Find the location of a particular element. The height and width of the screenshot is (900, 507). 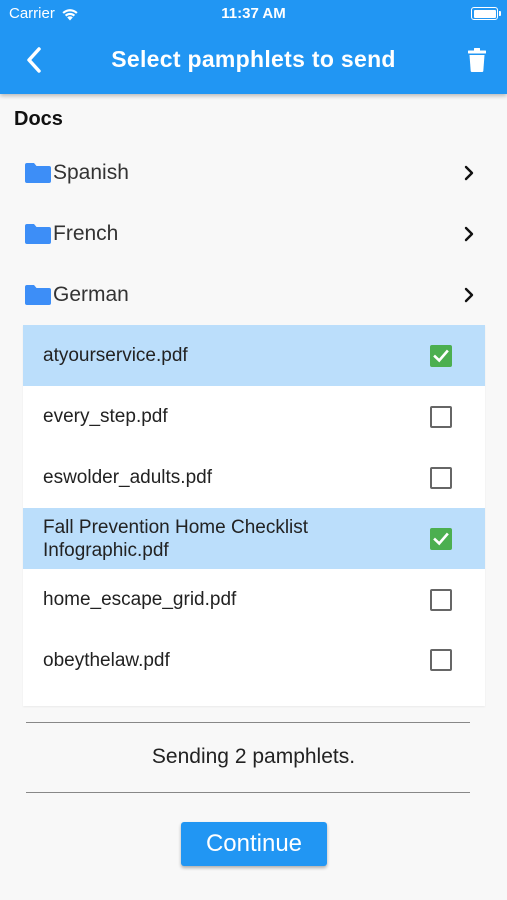

file-name: atyourservice.pdf is located at coordinates (115, 355).